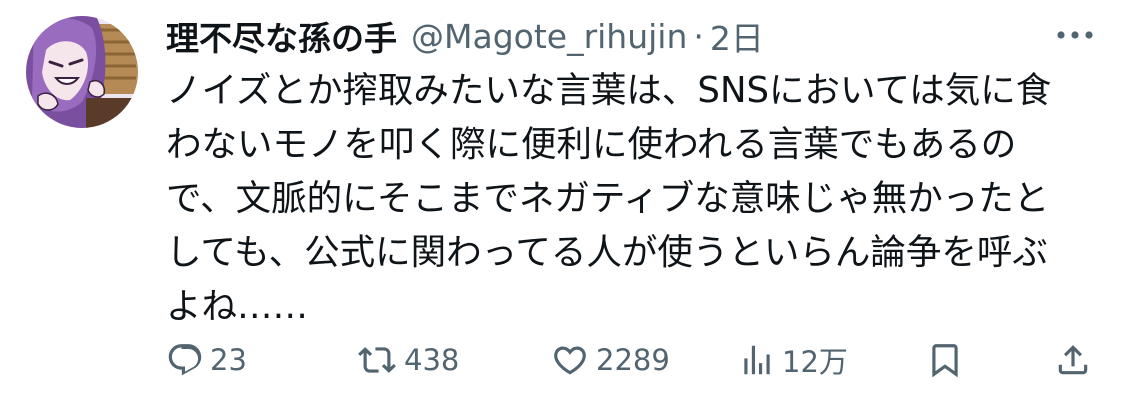  What do you see at coordinates (757, 360) in the screenshot?
I see `views-icon` at bounding box center [757, 360].